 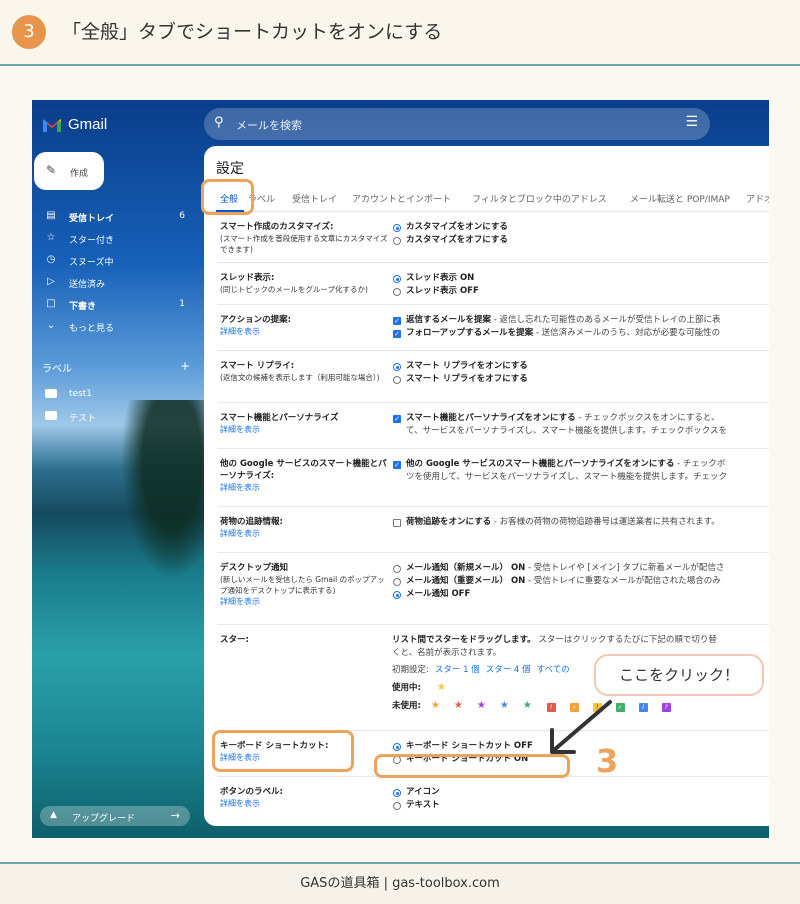 I want to click on orange-star-icon: ★, so click(x=435, y=705).